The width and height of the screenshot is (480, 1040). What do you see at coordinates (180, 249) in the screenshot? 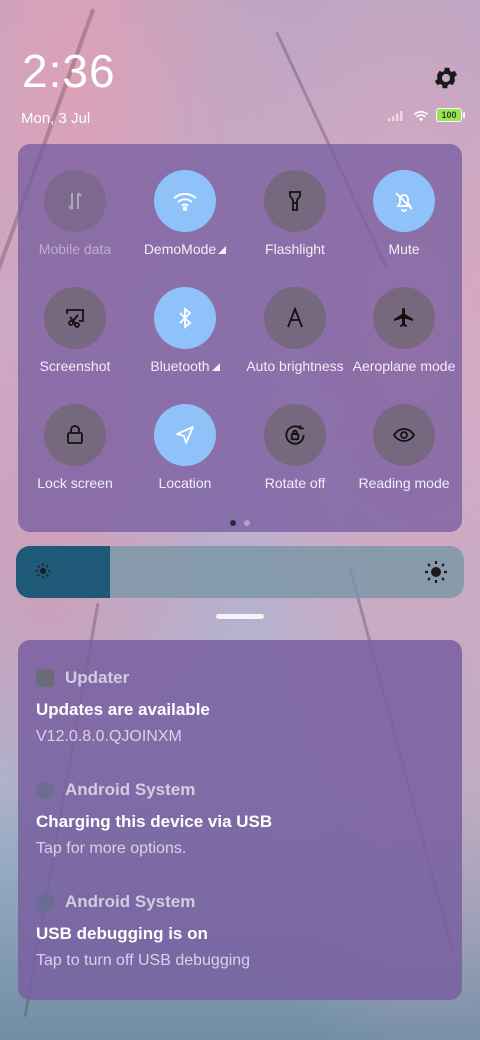
I see `tile-label-text: DemoMode` at bounding box center [180, 249].